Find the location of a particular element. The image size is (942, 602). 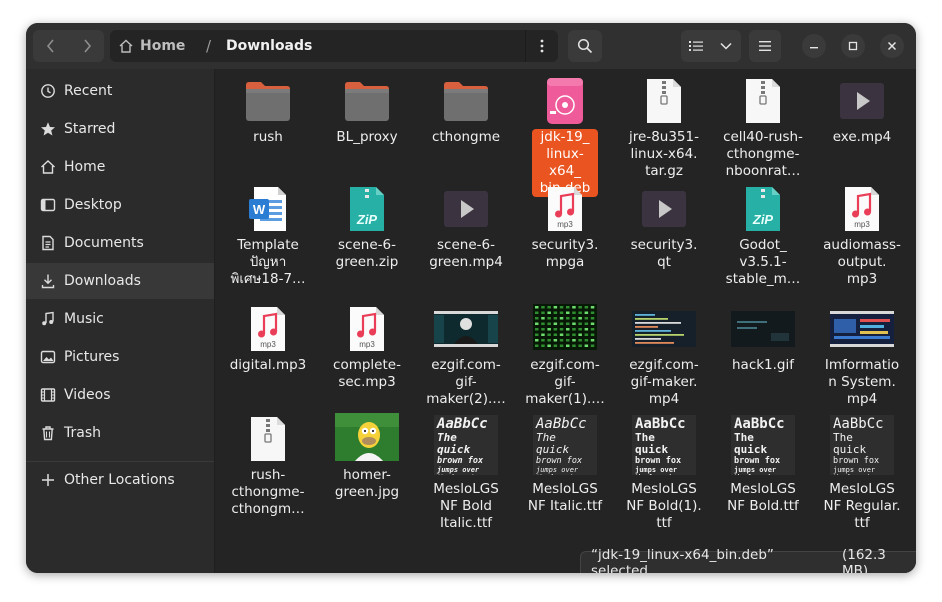

file-item: exe.mp4 is located at coordinates (862, 132).